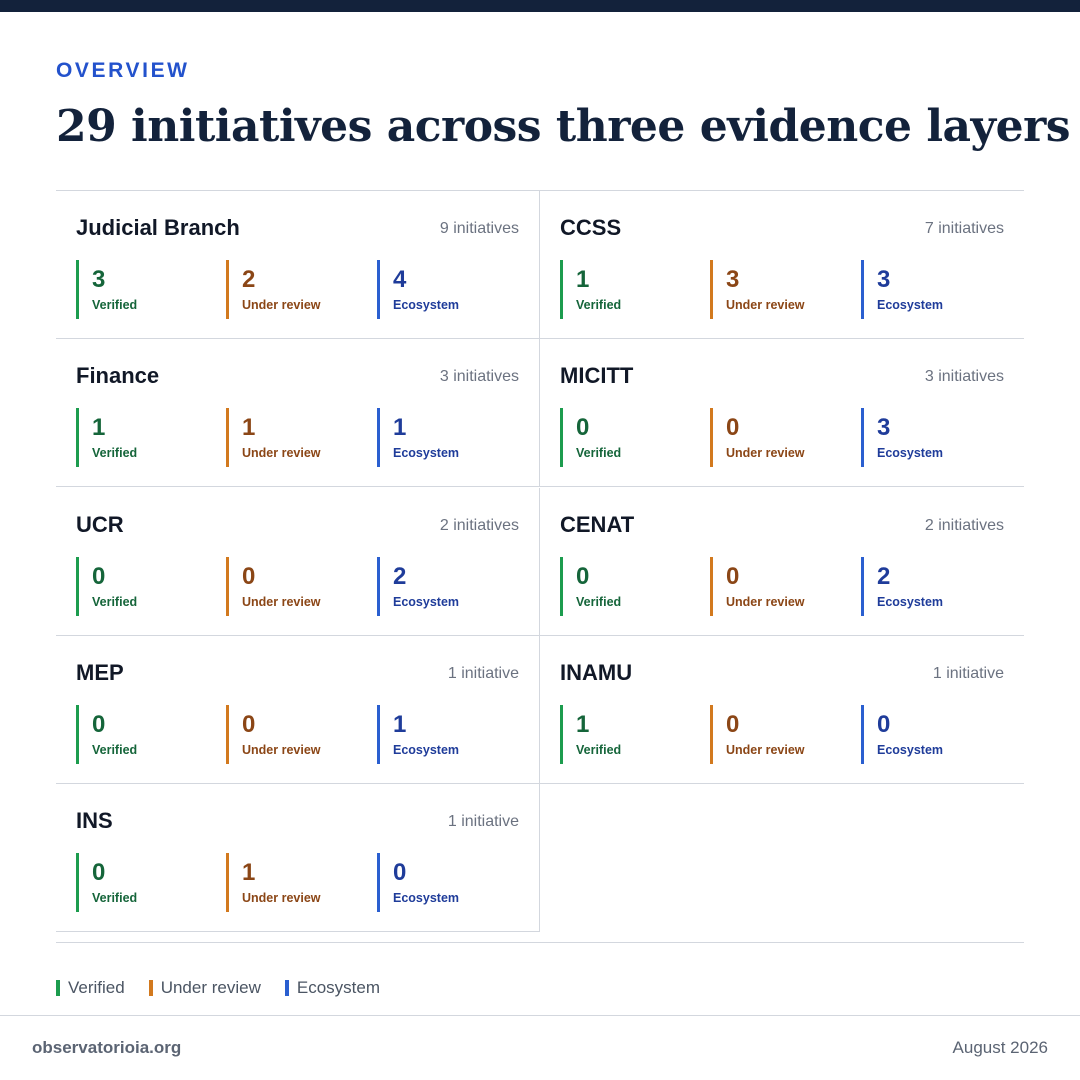 This screenshot has height=1080, width=1080. Describe the element at coordinates (100, 672) in the screenshot. I see `institution-name: MEP` at that location.